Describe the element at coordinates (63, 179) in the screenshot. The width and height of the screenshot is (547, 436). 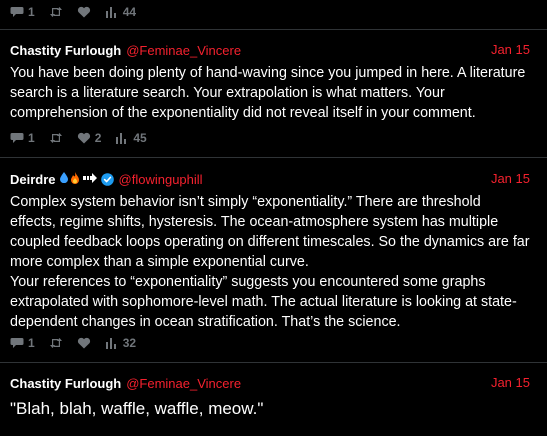
I see `droplet-emoji` at that location.